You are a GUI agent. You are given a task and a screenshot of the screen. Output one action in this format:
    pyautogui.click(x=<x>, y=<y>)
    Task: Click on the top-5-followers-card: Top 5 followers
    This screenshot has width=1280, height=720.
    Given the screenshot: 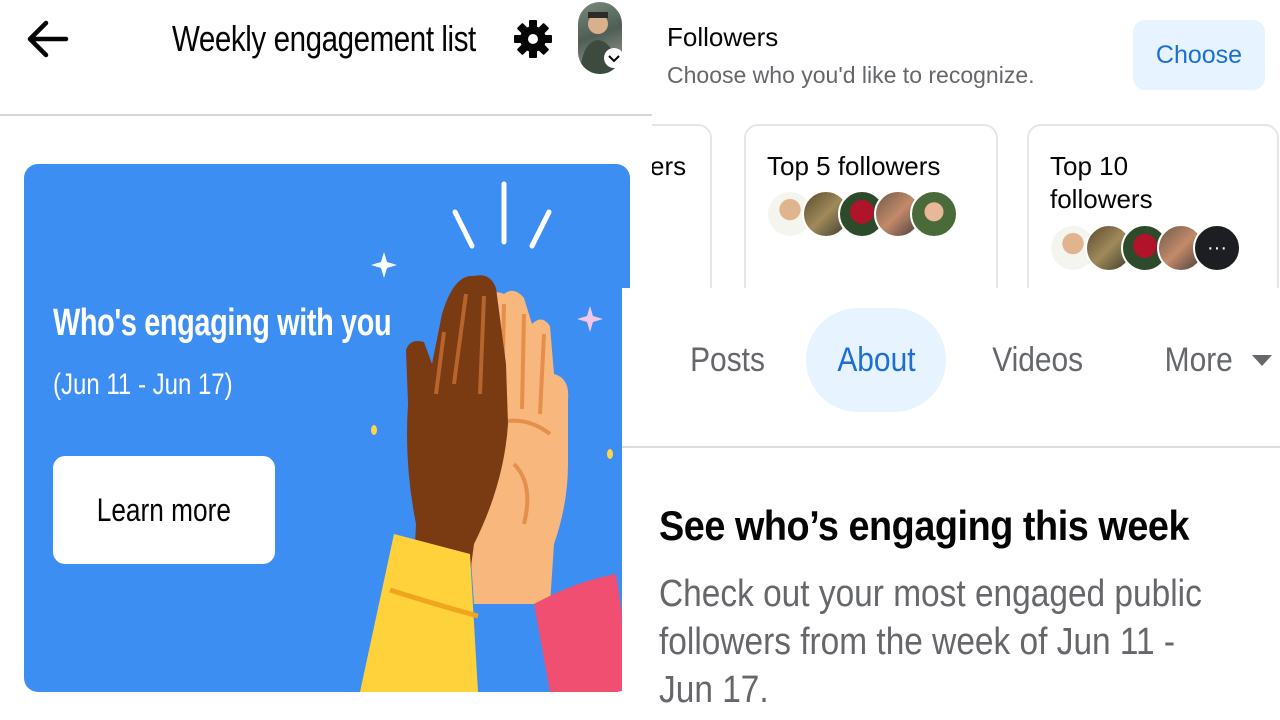 What is the action you would take?
    pyautogui.click(x=871, y=206)
    